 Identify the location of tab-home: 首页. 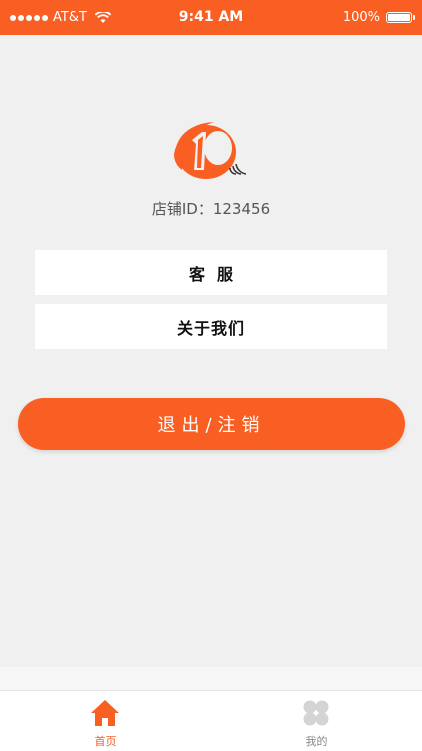
(105, 721).